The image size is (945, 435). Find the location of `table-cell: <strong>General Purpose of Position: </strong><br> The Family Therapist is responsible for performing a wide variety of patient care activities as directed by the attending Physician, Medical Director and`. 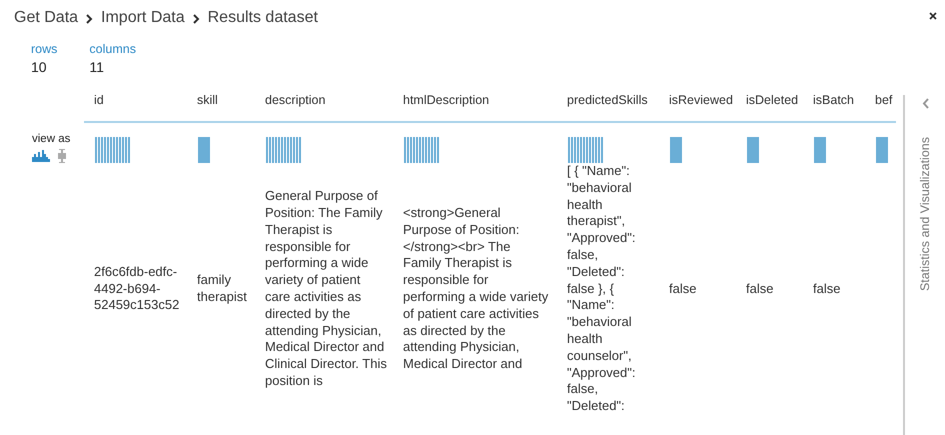

table-cell: <strong>General Purpose of Position: </strong><br> The Family Therapist is responsible for performing a wide variety of patient care activities as directed by the attending Physician, Medical Director and is located at coordinates (475, 288).